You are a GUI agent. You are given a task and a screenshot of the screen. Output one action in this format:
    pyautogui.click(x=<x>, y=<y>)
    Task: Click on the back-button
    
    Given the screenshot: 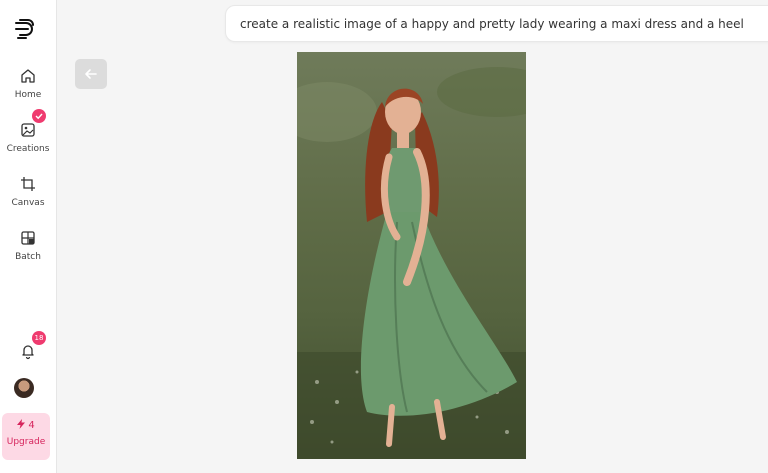 What is the action you would take?
    pyautogui.click(x=91, y=74)
    